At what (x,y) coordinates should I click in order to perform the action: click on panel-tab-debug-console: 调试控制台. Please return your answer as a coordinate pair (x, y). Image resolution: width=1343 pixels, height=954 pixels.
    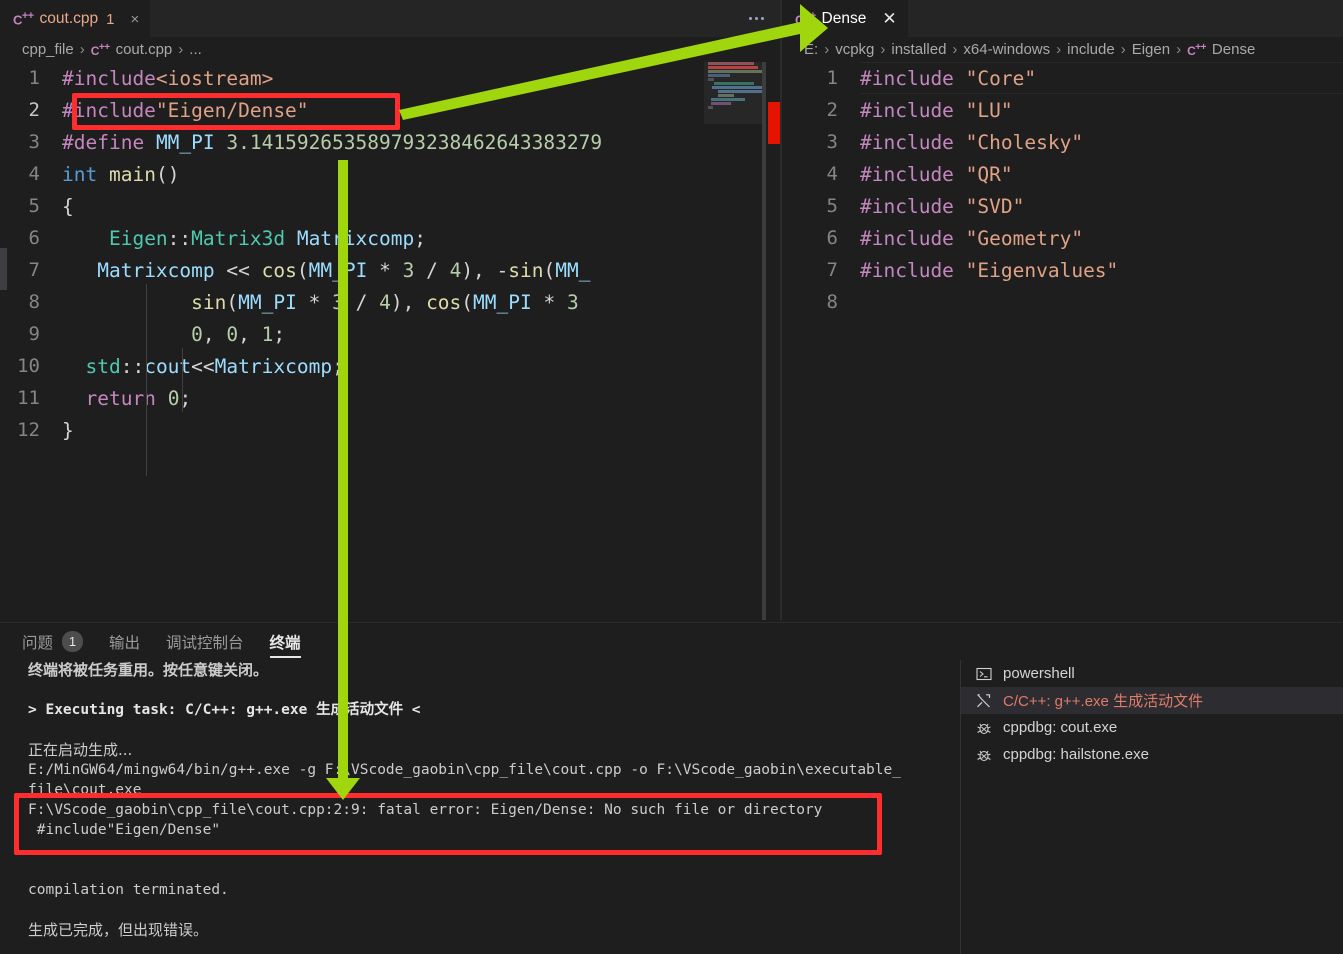
    Looking at the image, I should click on (205, 641).